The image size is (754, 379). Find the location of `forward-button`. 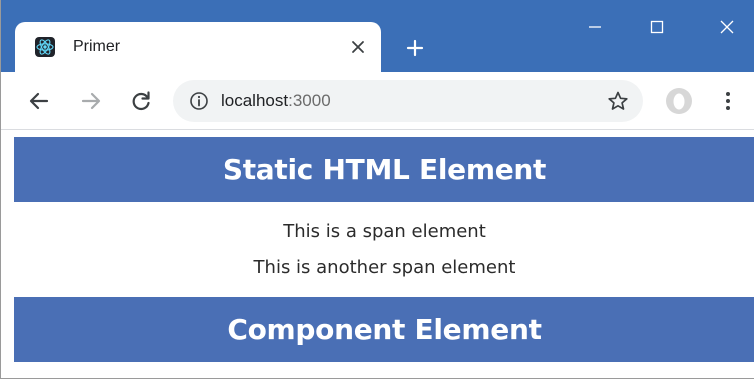

forward-button is located at coordinates (91, 101).